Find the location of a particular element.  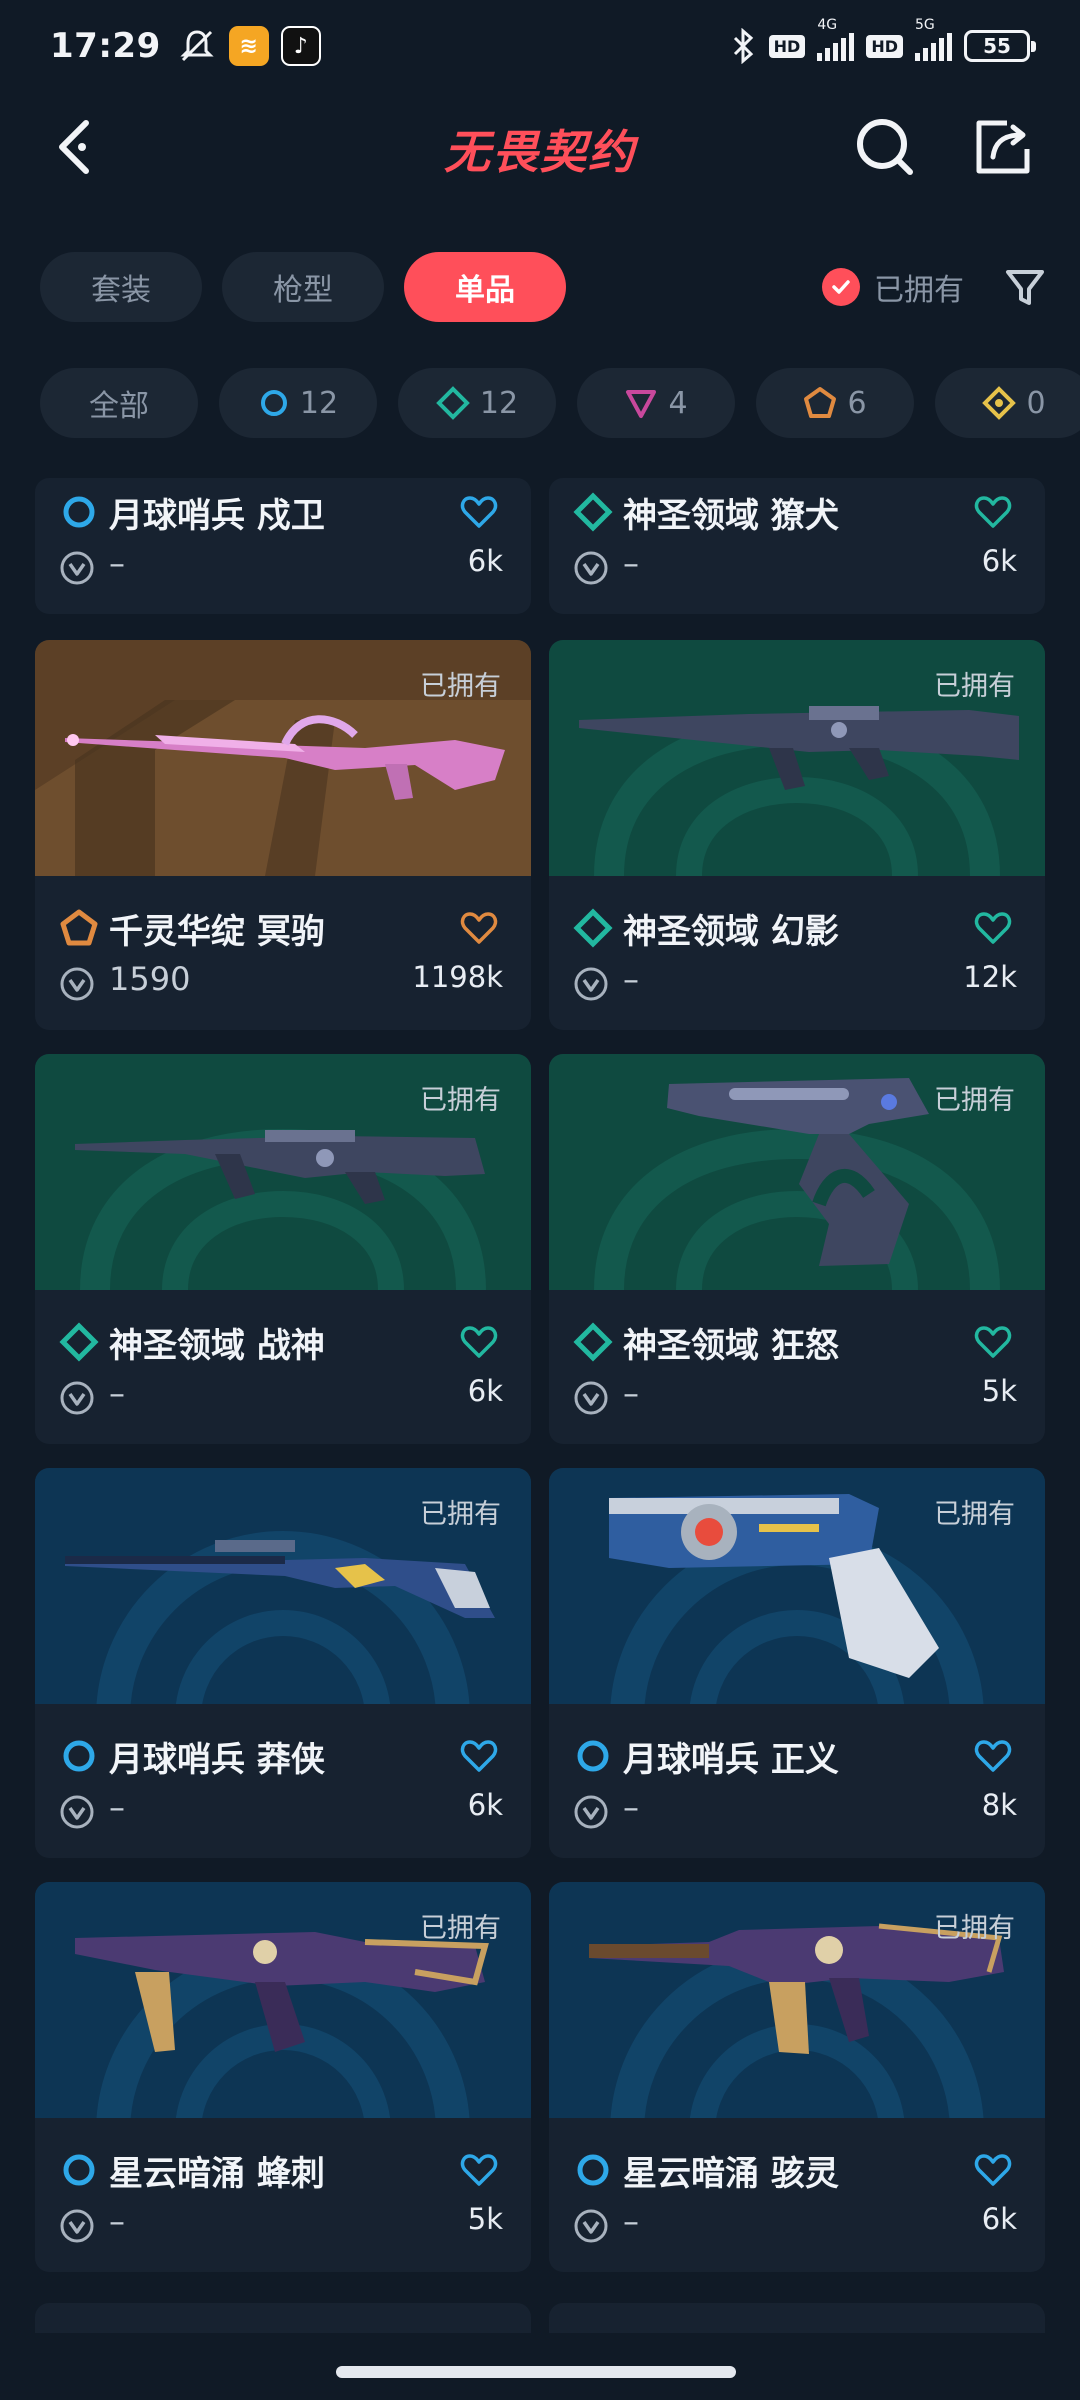

skin-card: 已拥有 星云暗涌 骇灵 – 6k is located at coordinates (797, 2077).